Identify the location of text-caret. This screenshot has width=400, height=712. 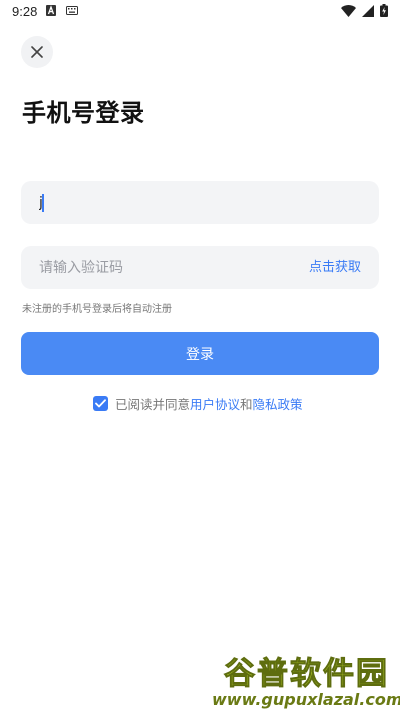
(43, 203).